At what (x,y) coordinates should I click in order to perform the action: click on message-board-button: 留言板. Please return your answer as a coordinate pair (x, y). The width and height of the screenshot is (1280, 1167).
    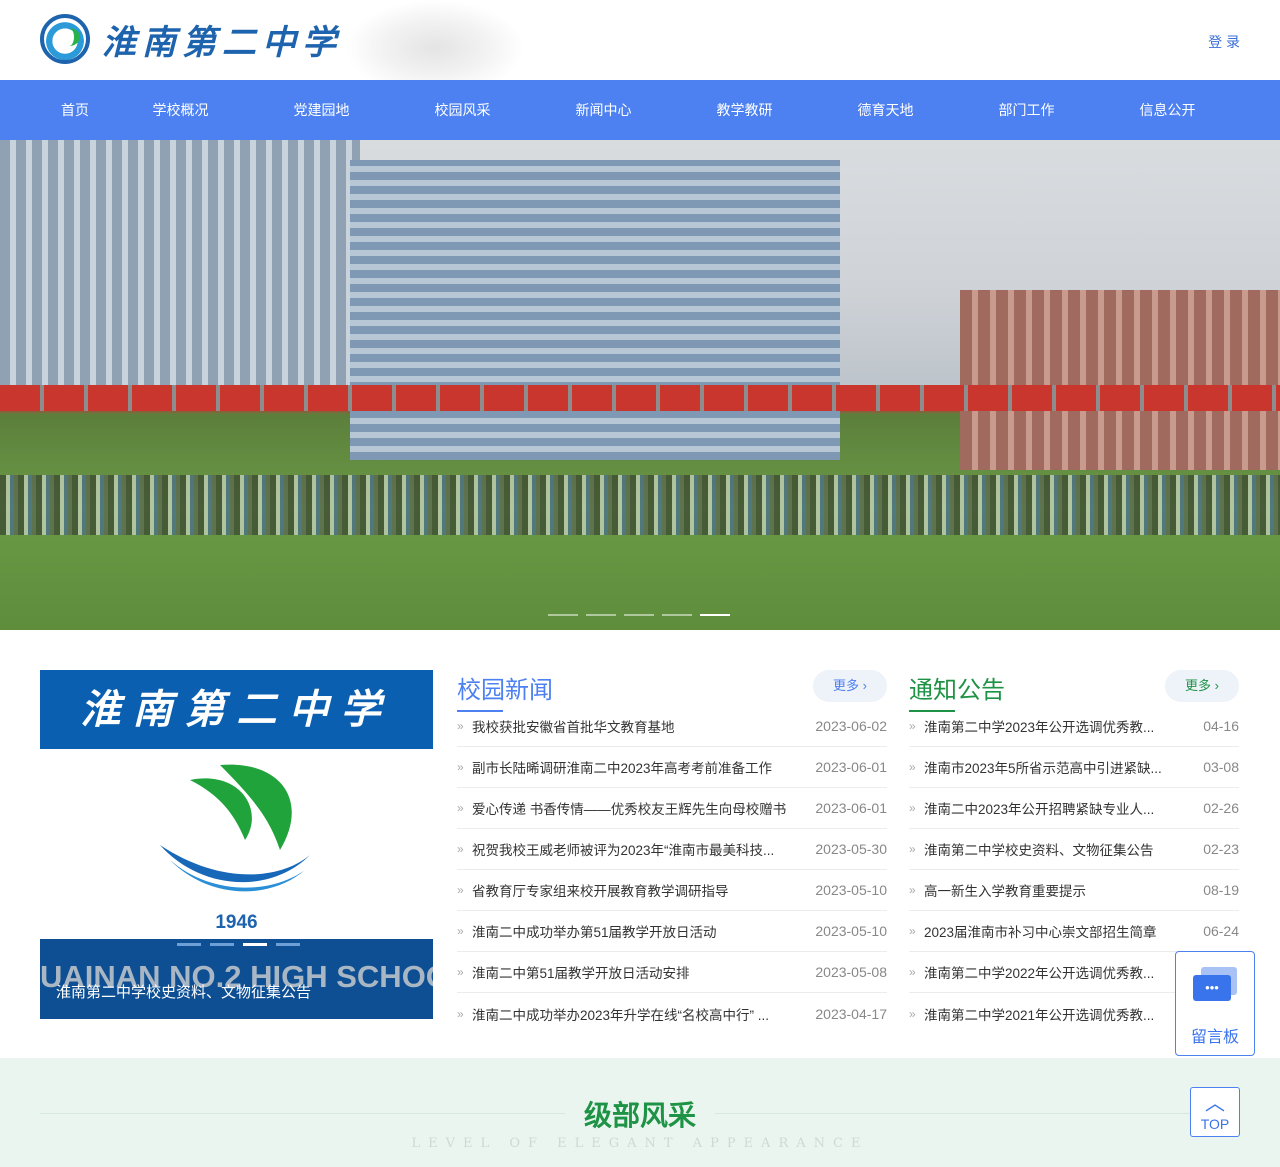
    Looking at the image, I should click on (1215, 1003).